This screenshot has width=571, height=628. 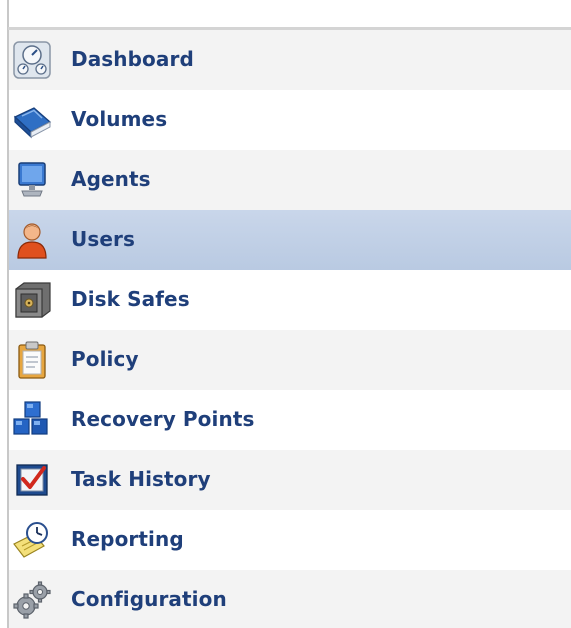 I want to click on sidebar-item-disk-safes: Disk Safes, so click(x=290, y=300).